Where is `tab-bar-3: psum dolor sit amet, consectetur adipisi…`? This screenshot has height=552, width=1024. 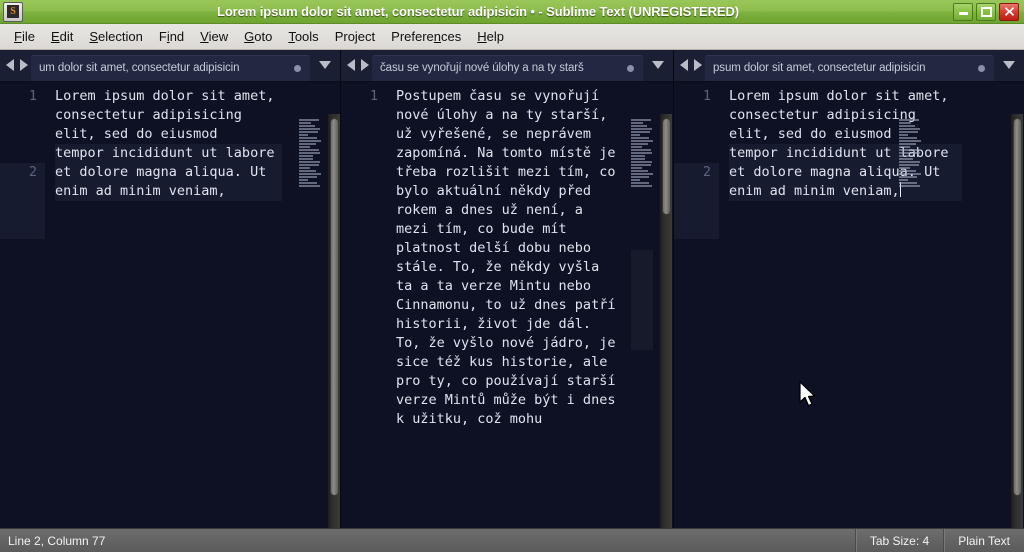
tab-bar-3: psum dolor sit amet, consectetur adipisi… is located at coordinates (849, 66).